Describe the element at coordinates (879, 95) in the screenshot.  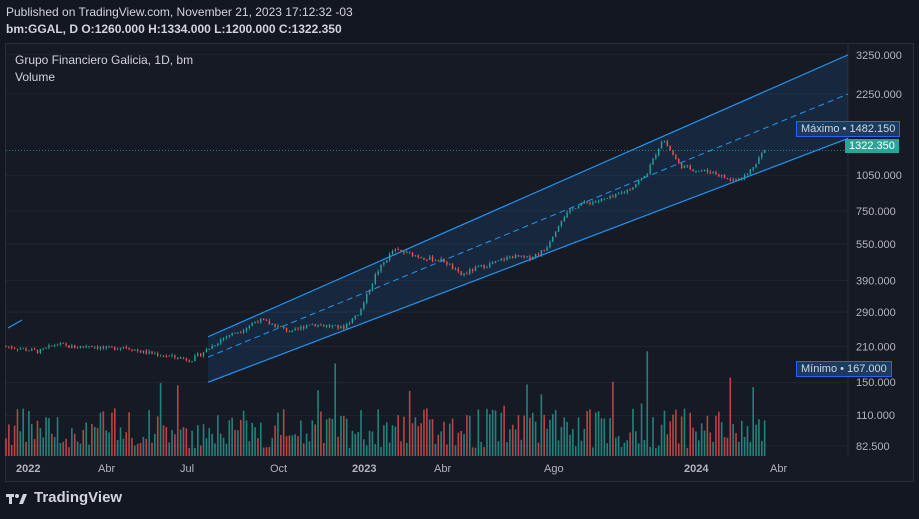
I see `y-tick-label: 2250.000` at that location.